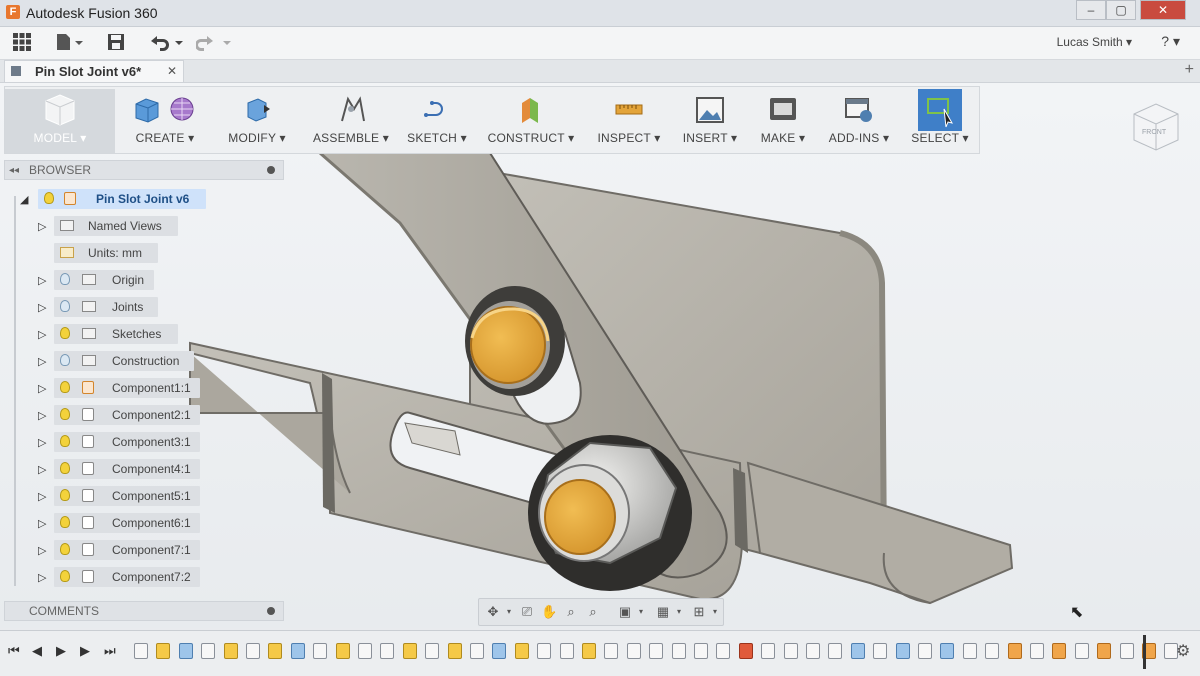 The image size is (1200, 676). I want to click on sketch-group: SKETCH ▾, so click(437, 121).